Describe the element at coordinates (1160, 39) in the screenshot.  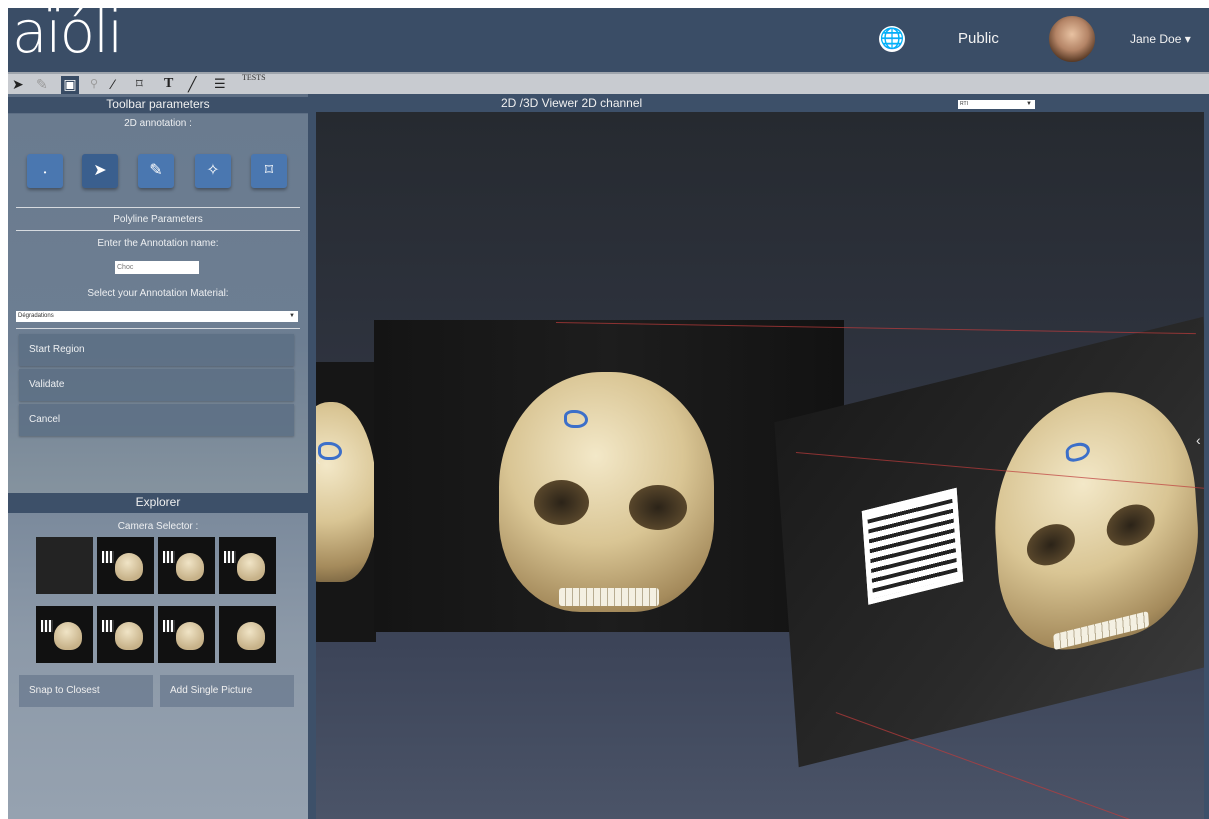
I see `user-menu-dropdown: Jane Doe ▾` at that location.